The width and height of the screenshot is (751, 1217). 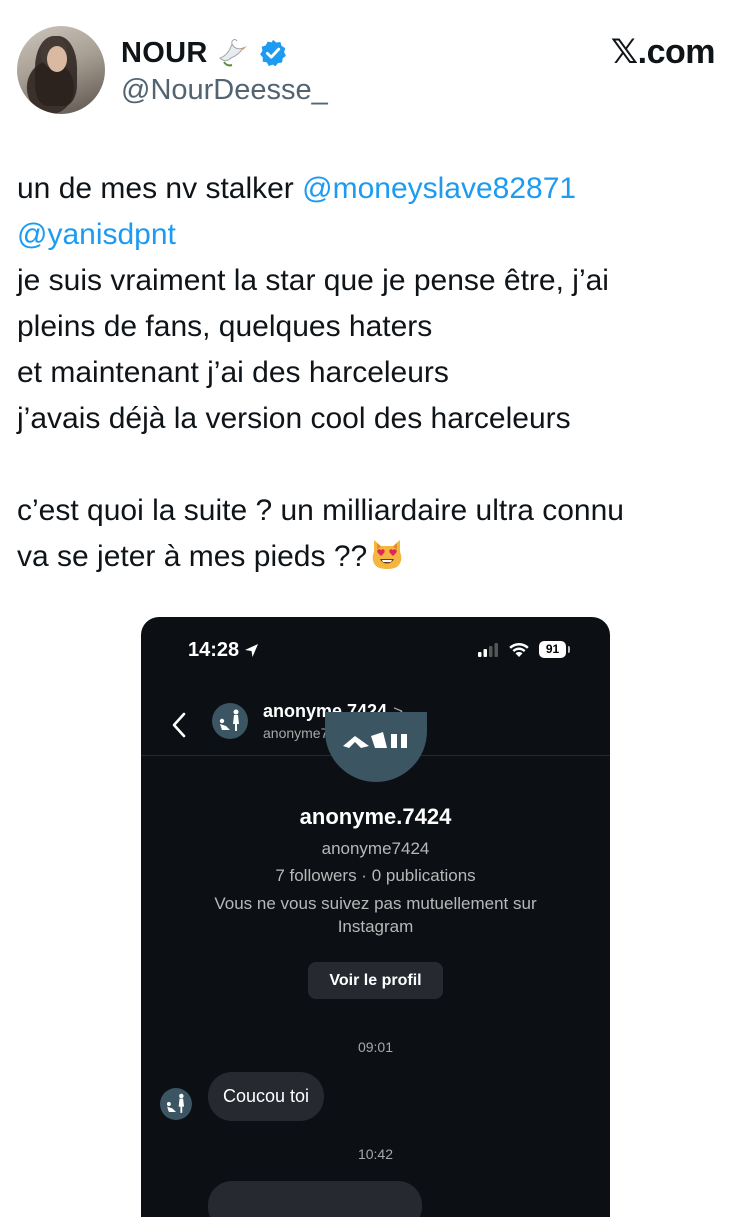 What do you see at coordinates (375, 875) in the screenshot?
I see `profile-stats: 7 followers · 0 publications` at bounding box center [375, 875].